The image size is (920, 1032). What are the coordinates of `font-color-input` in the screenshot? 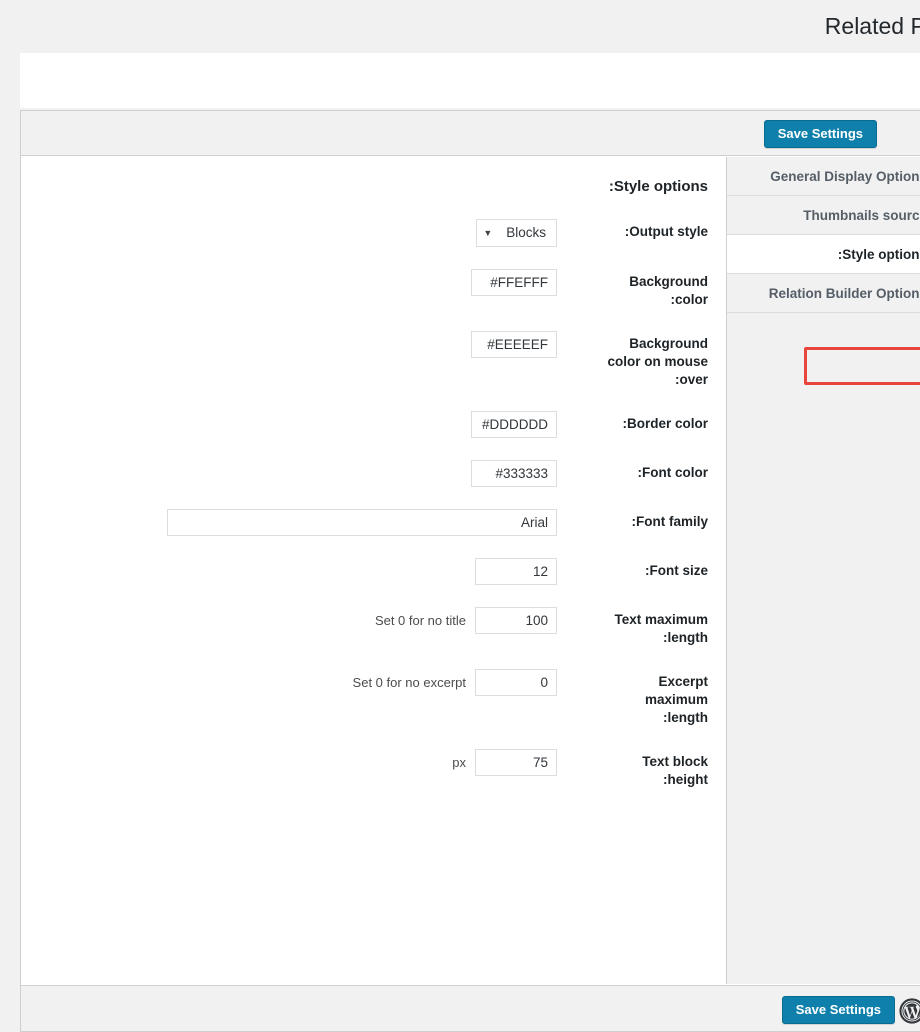 It's located at (514, 473).